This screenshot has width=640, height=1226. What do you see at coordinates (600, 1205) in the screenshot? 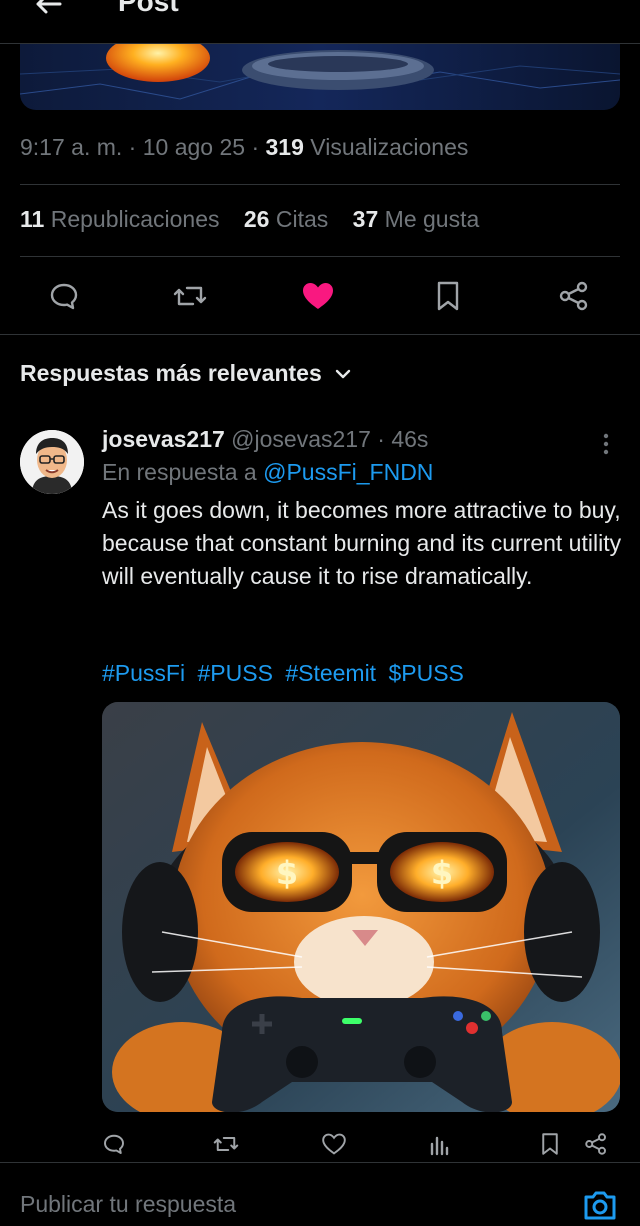
I see `camera-icon` at bounding box center [600, 1205].